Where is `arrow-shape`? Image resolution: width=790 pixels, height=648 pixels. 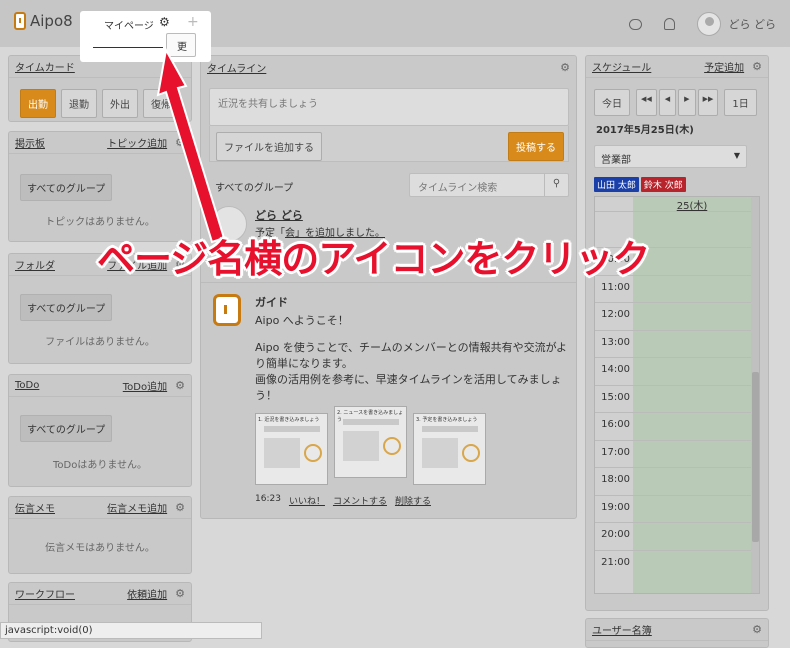 arrow-shape is located at coordinates (191, 145).